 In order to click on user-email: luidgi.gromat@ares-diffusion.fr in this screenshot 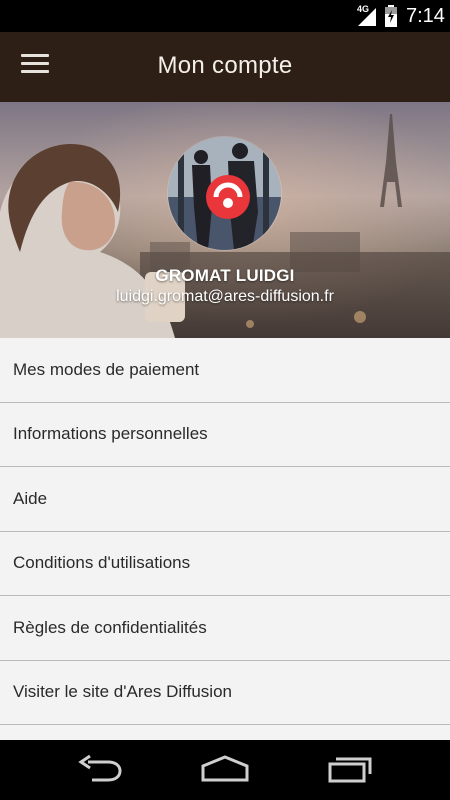, I will do `click(225, 296)`.